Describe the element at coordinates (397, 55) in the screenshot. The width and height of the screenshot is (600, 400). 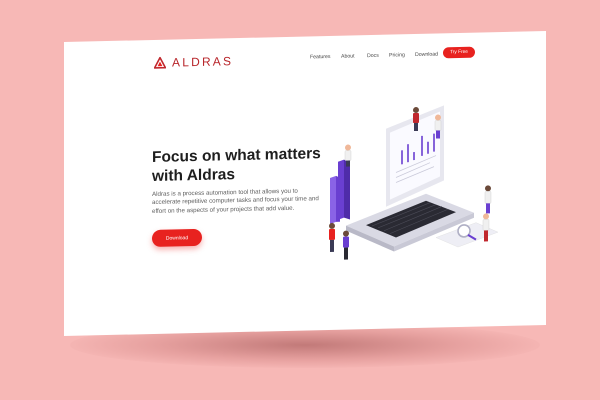
I see `nav-item-pricing: Pricing` at that location.